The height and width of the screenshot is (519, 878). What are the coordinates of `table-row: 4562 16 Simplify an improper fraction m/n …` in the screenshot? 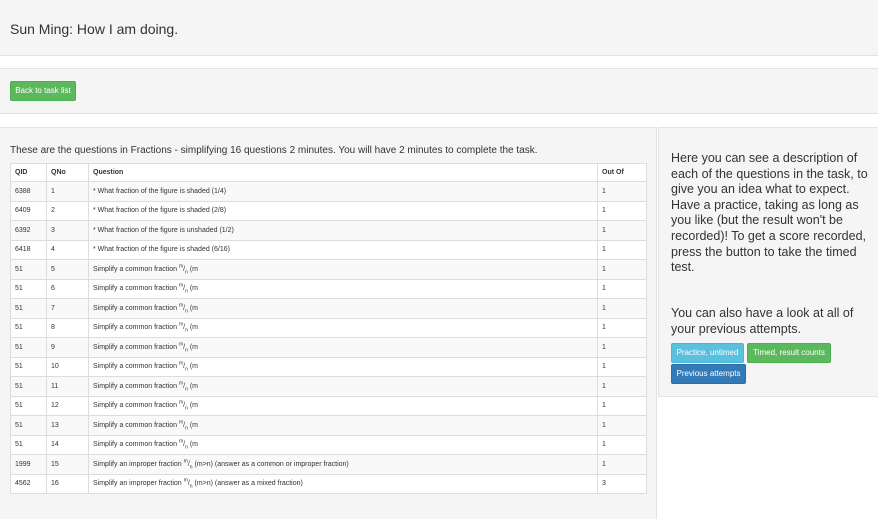 It's located at (328, 483).